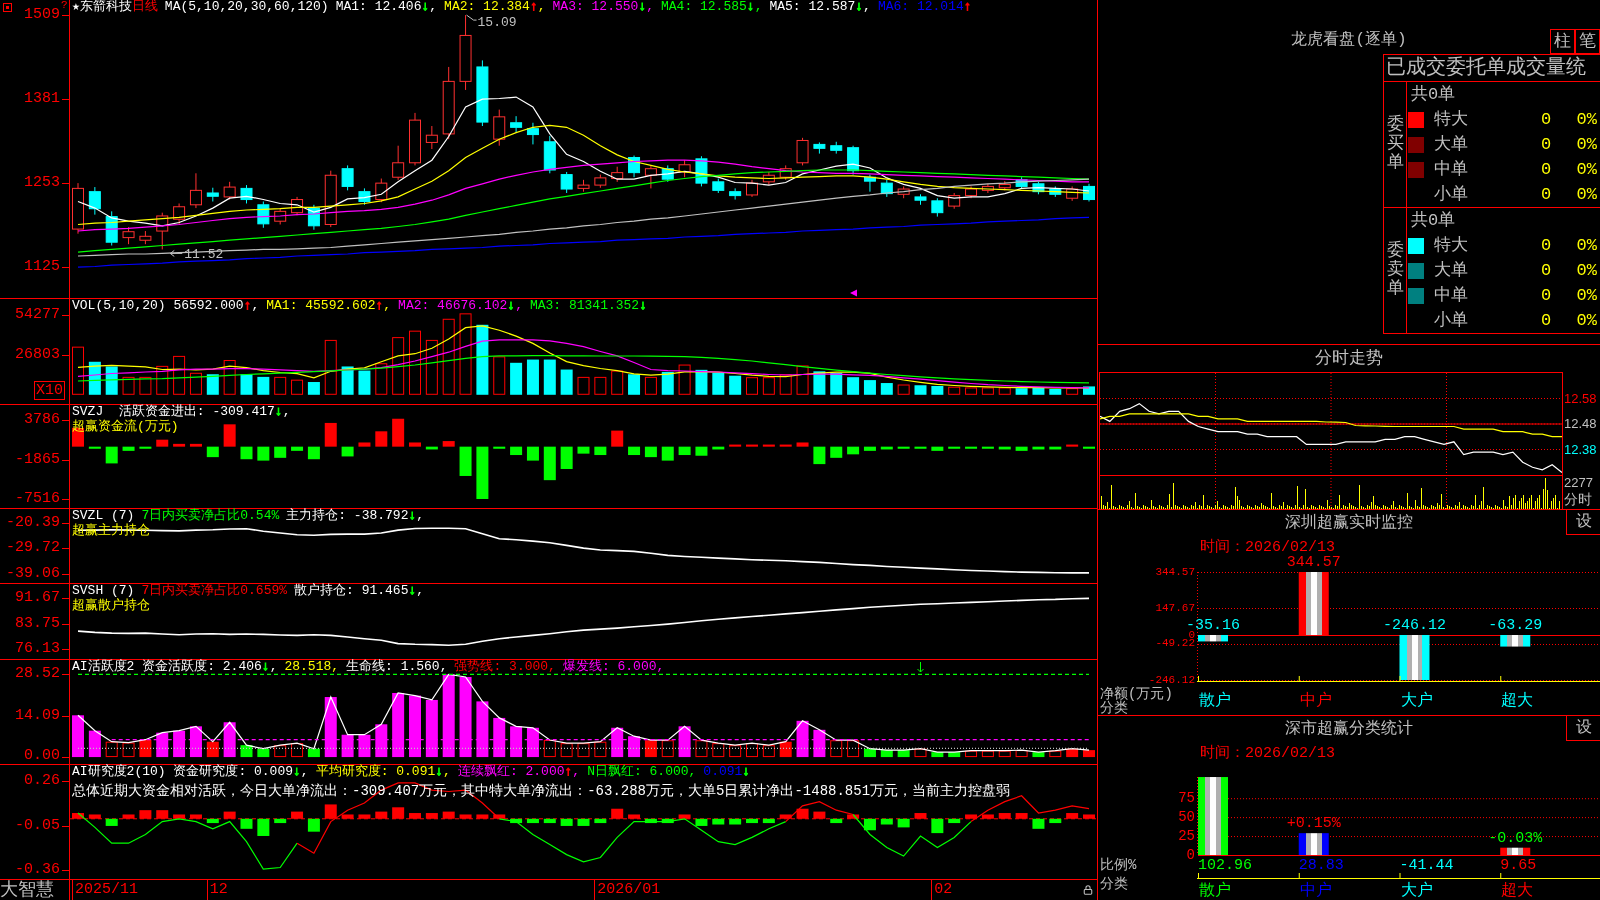  Describe the element at coordinates (613, 667) in the screenshot. I see `legend-item: 爆发线: 6.000,` at that location.